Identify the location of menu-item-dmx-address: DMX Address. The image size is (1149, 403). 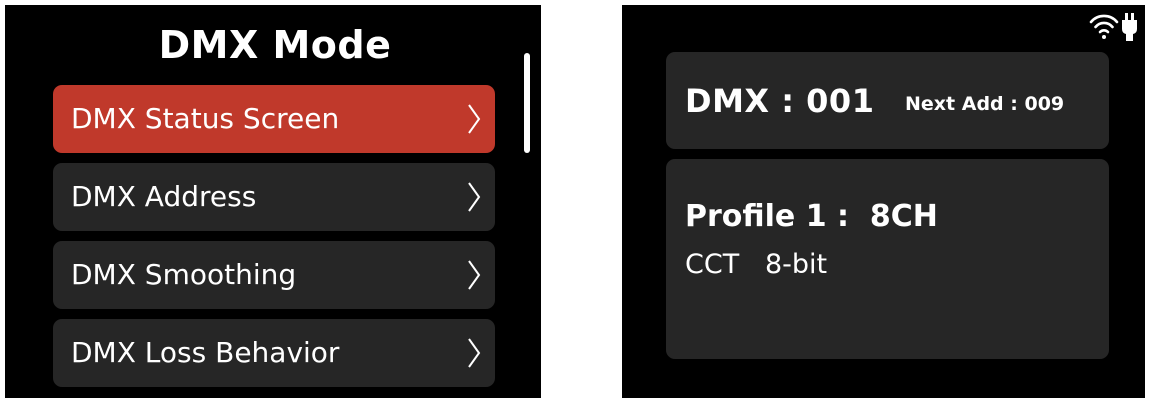
(274, 197).